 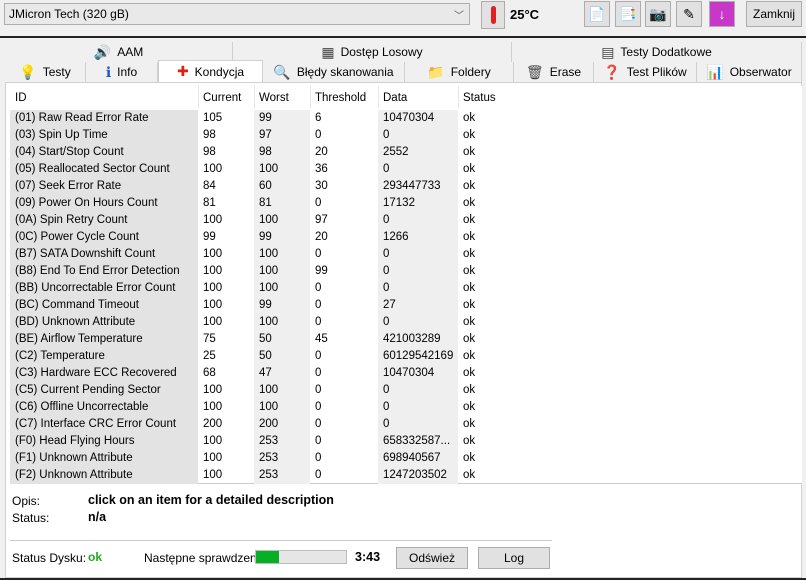 What do you see at coordinates (689, 14) in the screenshot?
I see `options-icon: ✎` at bounding box center [689, 14].